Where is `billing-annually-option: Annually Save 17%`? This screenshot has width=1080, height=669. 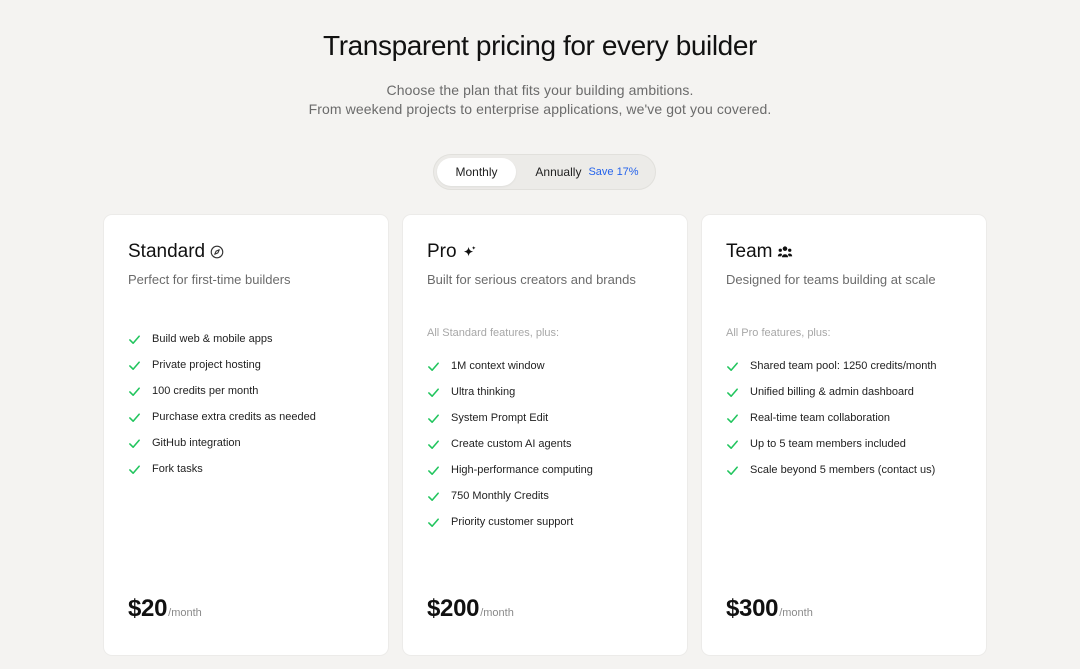 billing-annually-option: Annually Save 17% is located at coordinates (587, 172).